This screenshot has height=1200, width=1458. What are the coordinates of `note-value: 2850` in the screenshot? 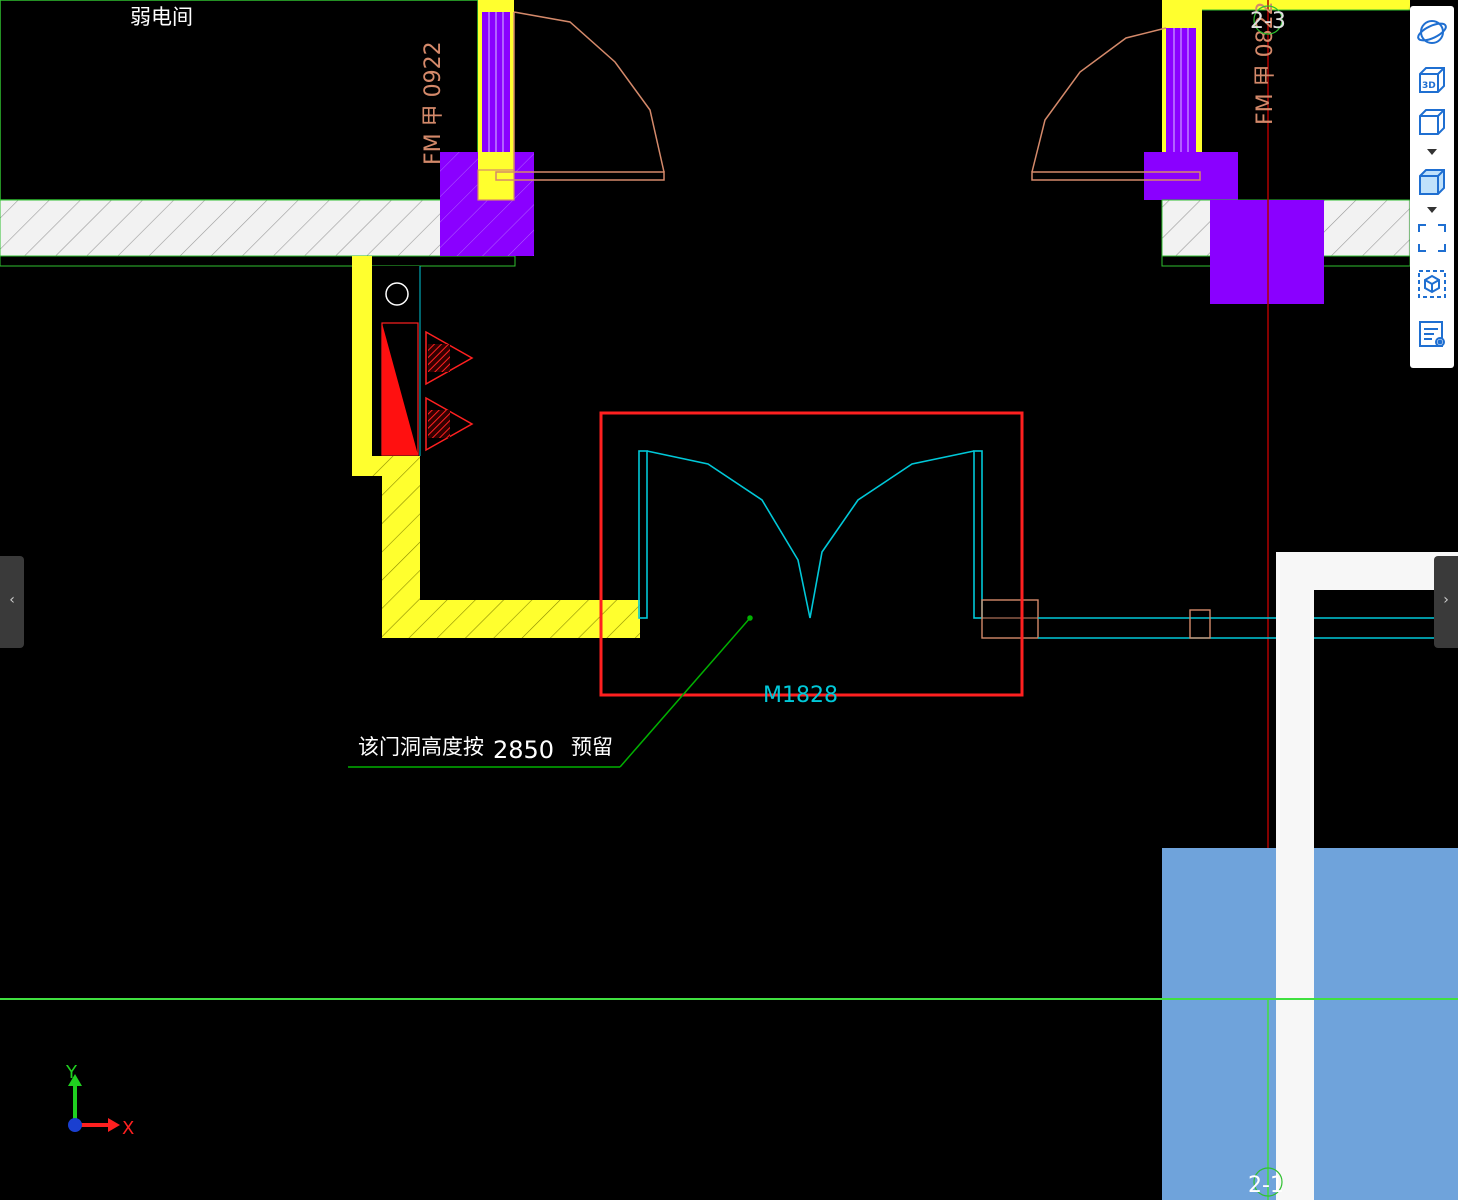 It's located at (523, 750).